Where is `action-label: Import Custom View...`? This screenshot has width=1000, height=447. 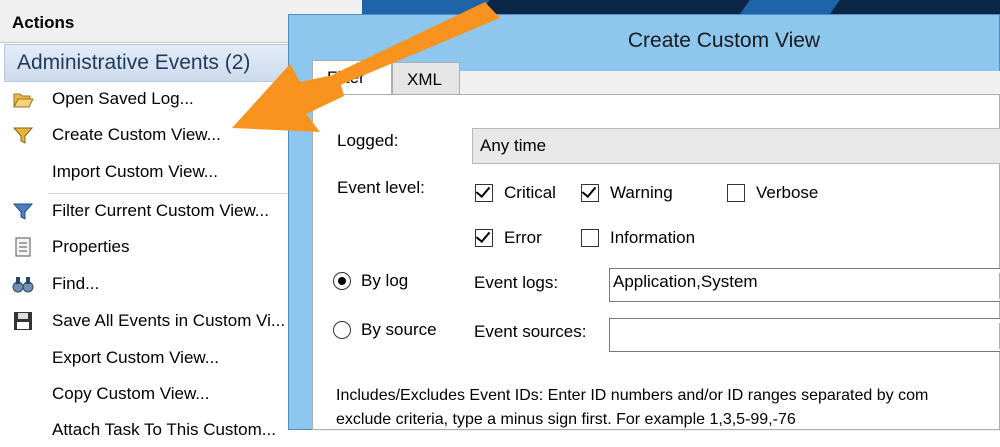 action-label: Import Custom View... is located at coordinates (135, 171).